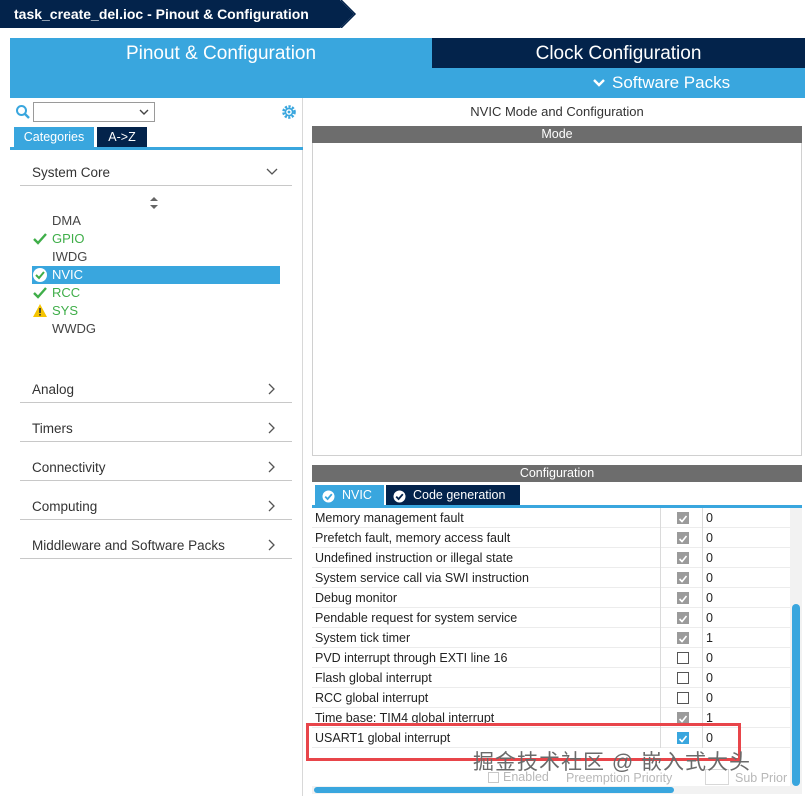  What do you see at coordinates (551, 538) in the screenshot?
I see `table-row: Prefetch fault, memory access fault 0` at bounding box center [551, 538].